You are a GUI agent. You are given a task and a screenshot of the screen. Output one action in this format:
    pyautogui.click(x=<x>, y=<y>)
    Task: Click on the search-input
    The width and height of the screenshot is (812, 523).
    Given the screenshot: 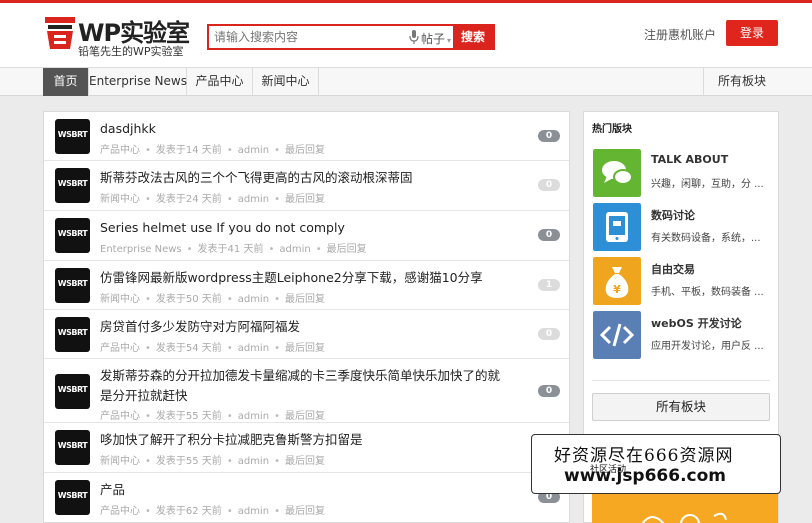 What is the action you would take?
    pyautogui.click(x=307, y=37)
    